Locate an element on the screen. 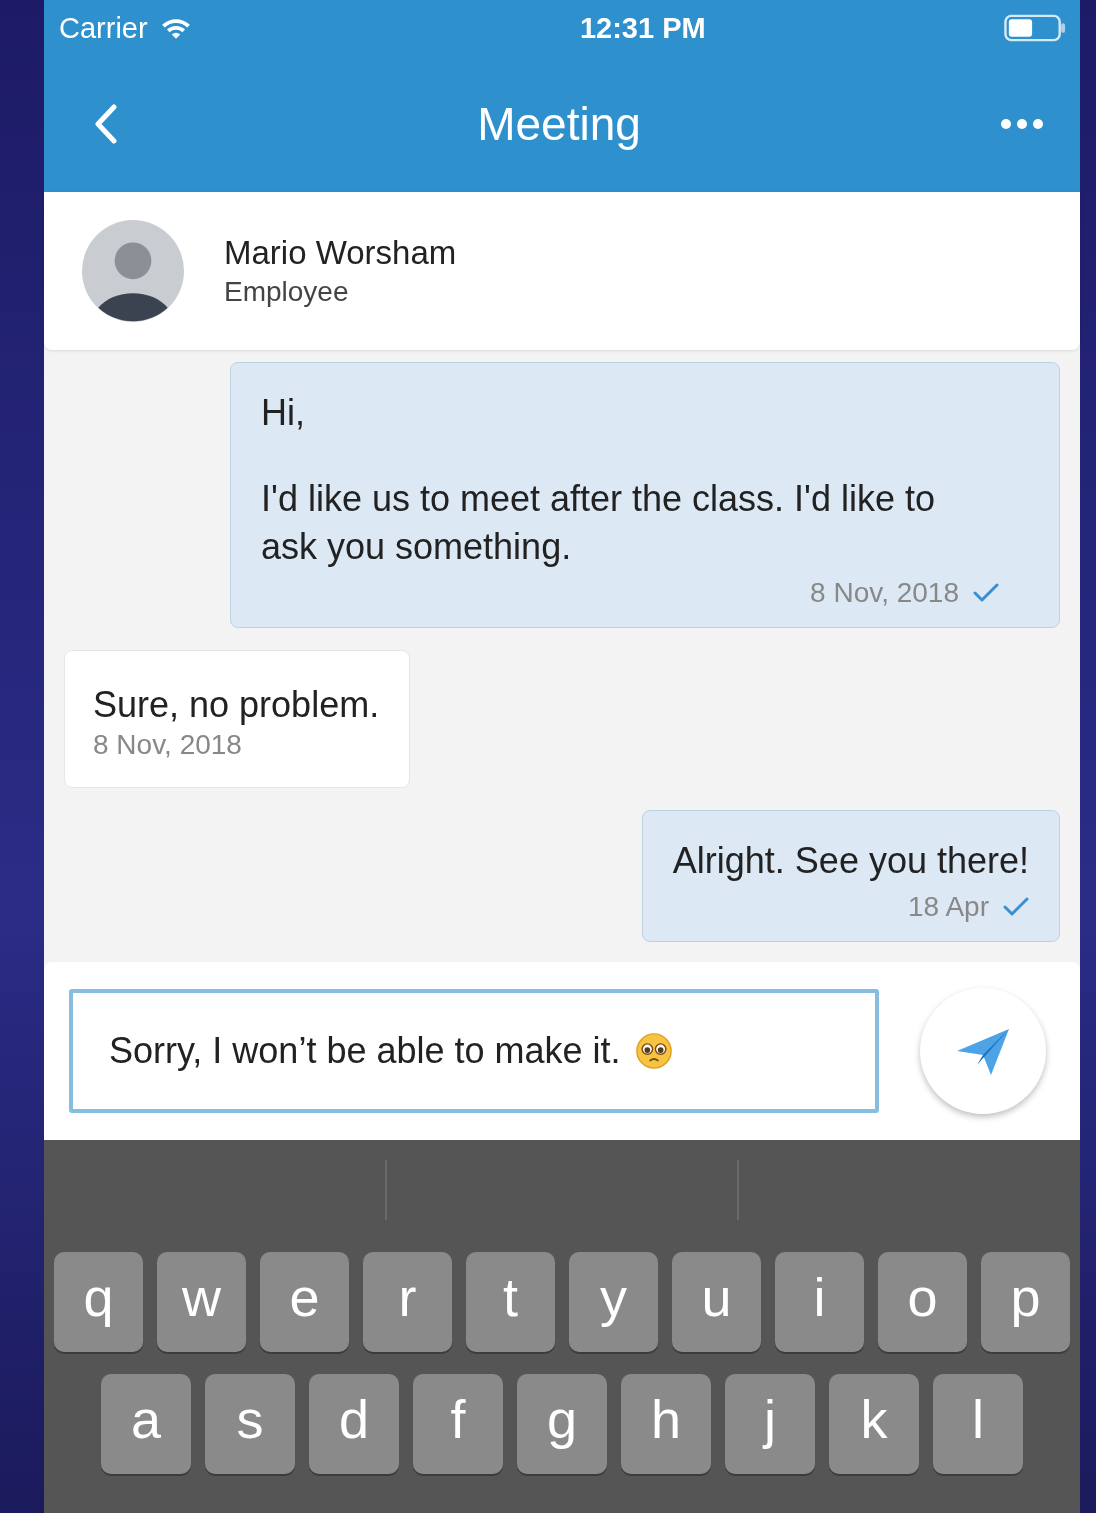 The width and height of the screenshot is (1096, 1513). carrier-label: Carrier is located at coordinates (103, 28).